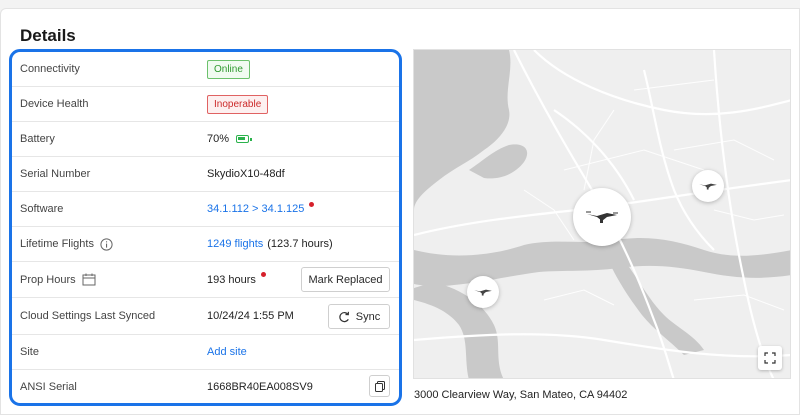 Image resolution: width=800 pixels, height=415 pixels. Describe the element at coordinates (227, 352) in the screenshot. I see `add-site-link: Add site` at that location.